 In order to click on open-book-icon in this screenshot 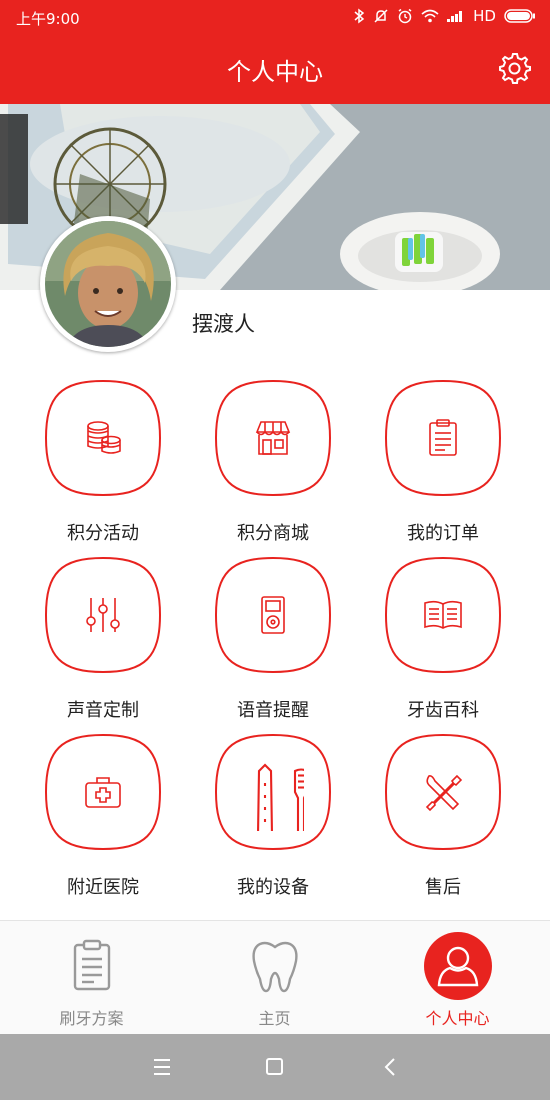, I will do `click(443, 614)`.